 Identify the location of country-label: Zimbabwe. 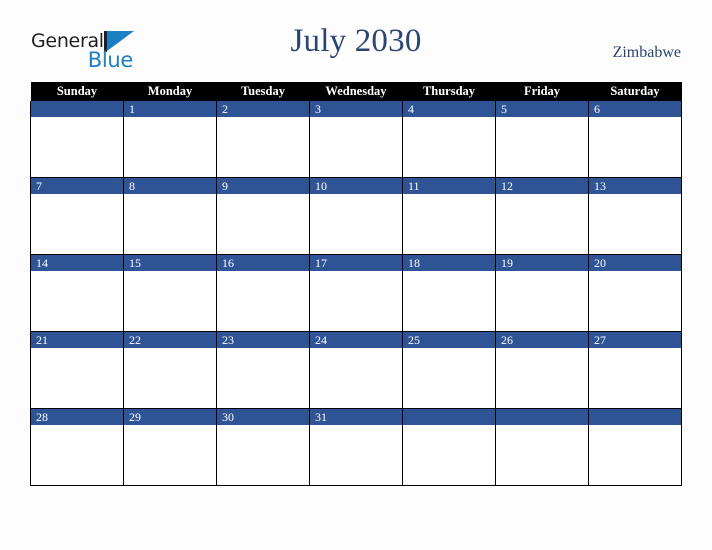
(646, 52).